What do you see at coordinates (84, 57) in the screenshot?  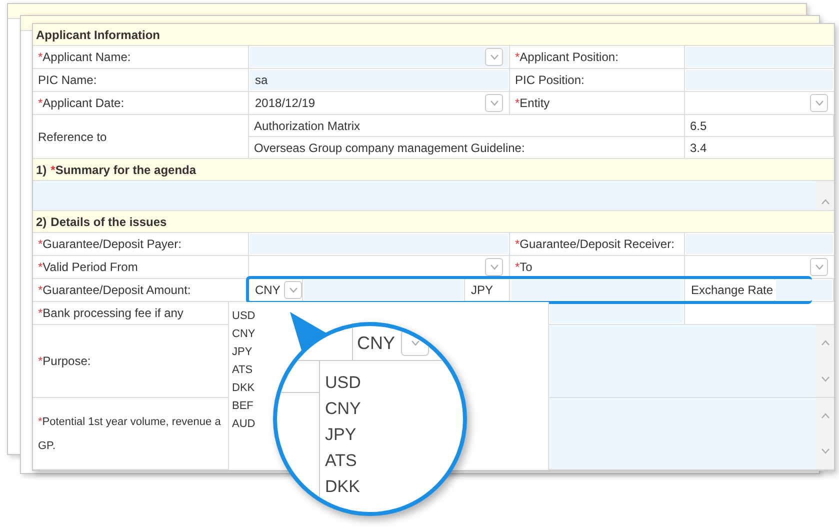 I see `field-label: *Applicant Name:` at bounding box center [84, 57].